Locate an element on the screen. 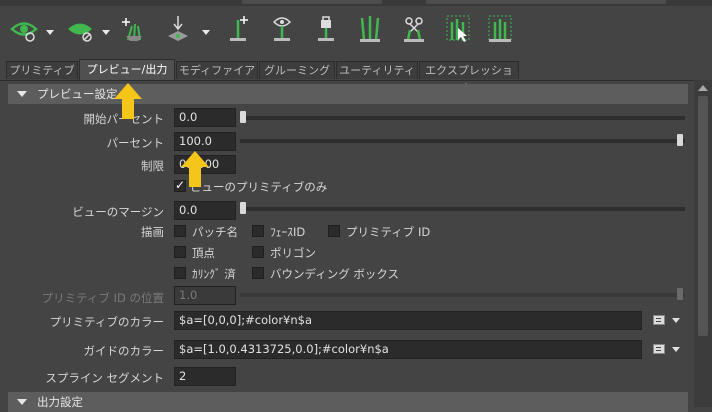 This screenshot has width=712, height=412. primitive-color-label: プリミティブのカラー is located at coordinates (106, 322).